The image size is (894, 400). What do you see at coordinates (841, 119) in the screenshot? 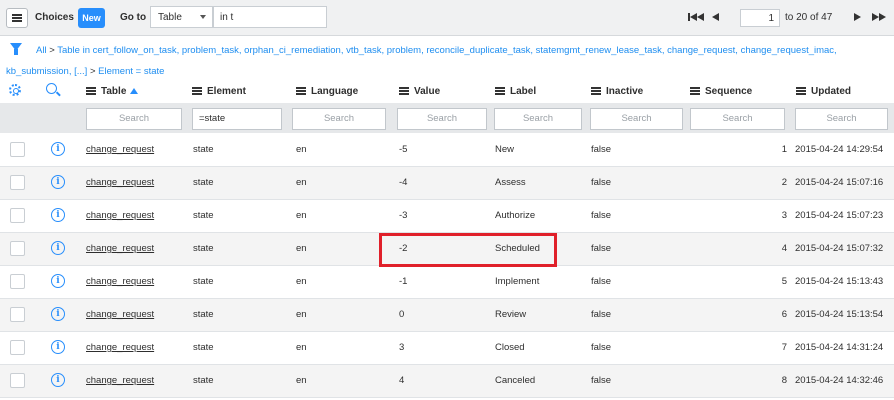
I see `search-input-updated: Search` at bounding box center [841, 119].